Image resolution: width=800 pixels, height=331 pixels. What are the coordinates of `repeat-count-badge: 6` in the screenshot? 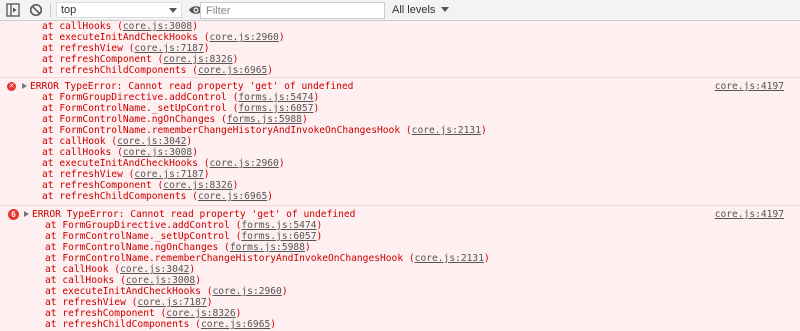 It's located at (13, 214).